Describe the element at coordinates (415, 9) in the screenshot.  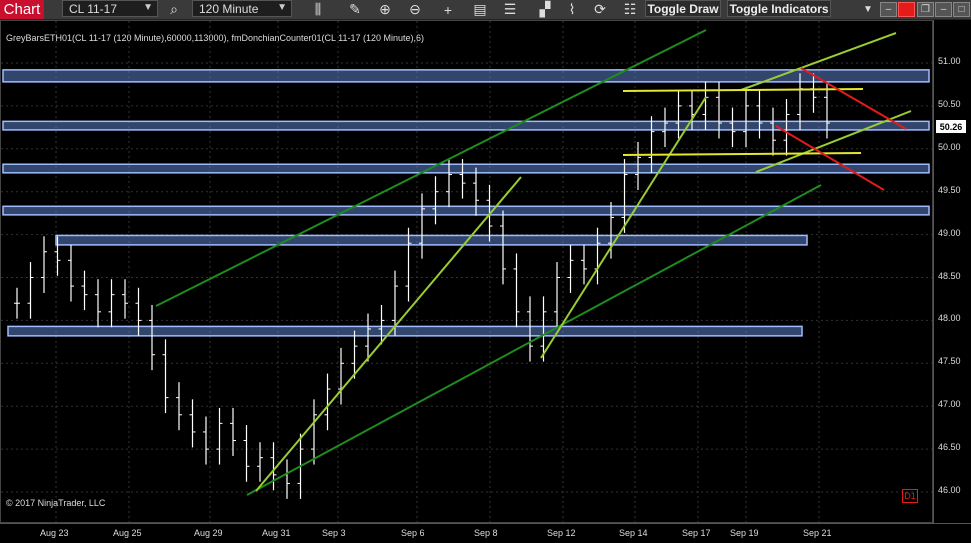
I see `zoom-out-icon: ⊖` at that location.